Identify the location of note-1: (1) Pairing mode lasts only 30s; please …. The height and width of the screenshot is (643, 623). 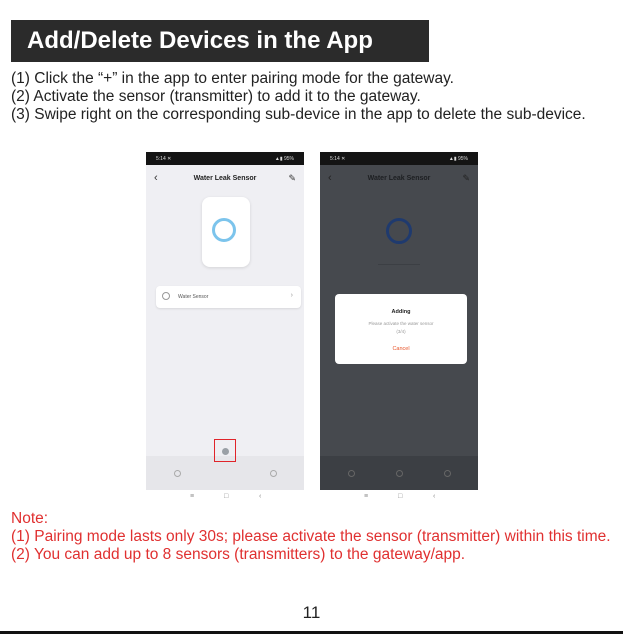
(311, 536).